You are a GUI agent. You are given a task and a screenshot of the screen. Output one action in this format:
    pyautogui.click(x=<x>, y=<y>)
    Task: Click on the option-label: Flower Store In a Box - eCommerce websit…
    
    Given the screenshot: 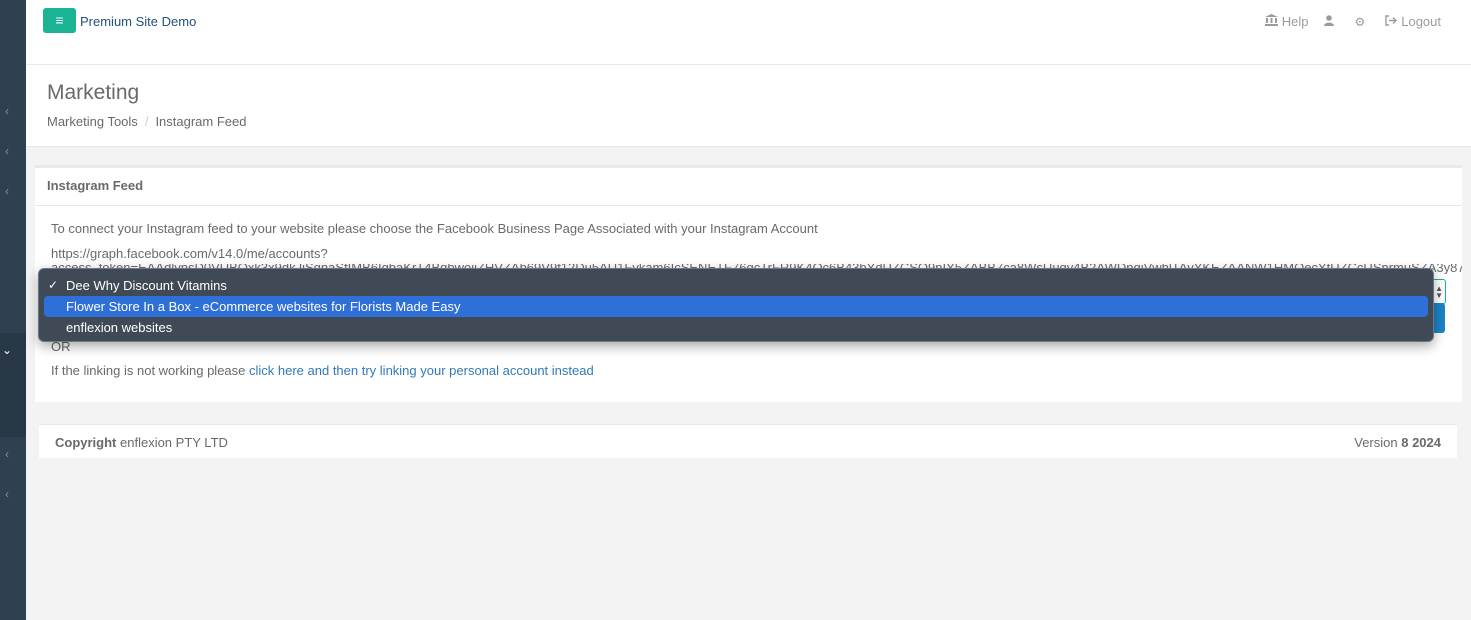 What is the action you would take?
    pyautogui.click(x=263, y=306)
    